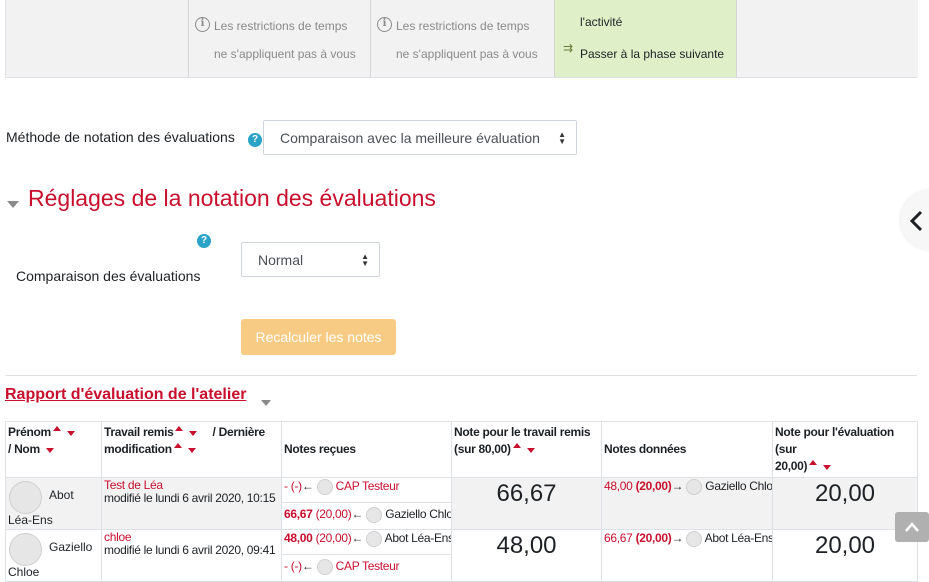  Describe the element at coordinates (125, 395) in the screenshot. I see `report-title: Rapport d'évaluation de l'atelier` at that location.